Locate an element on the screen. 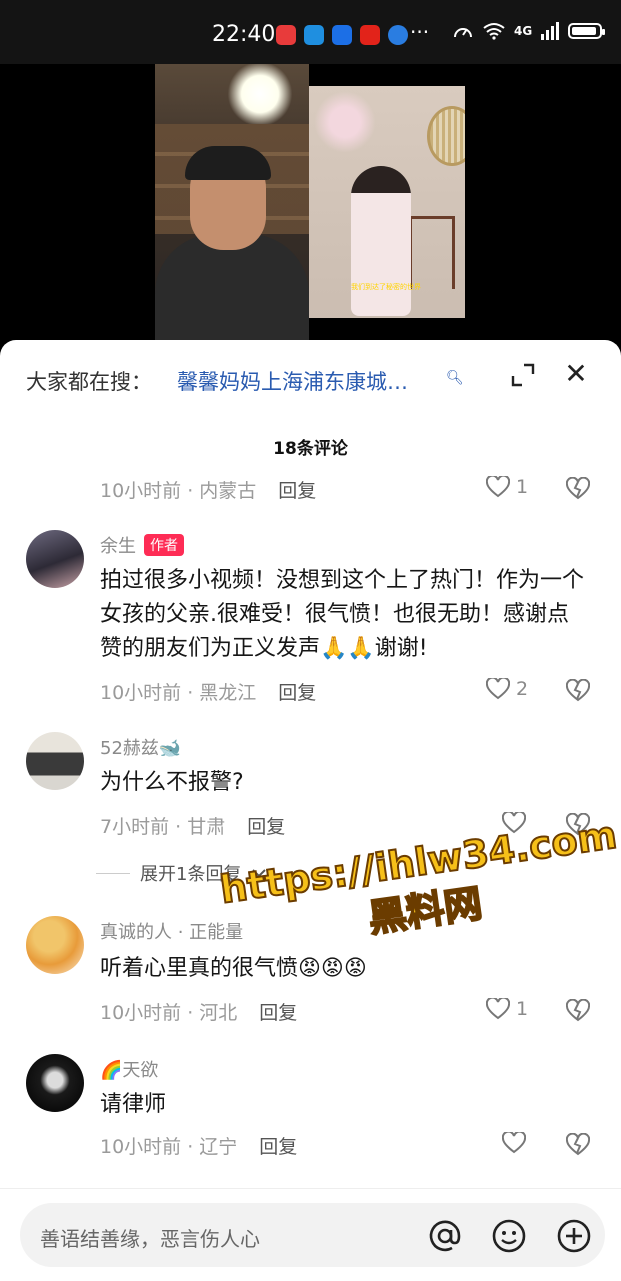 The height and width of the screenshot is (1281, 621). search-prefix: 大家都在搜： is located at coordinates (89, 382).